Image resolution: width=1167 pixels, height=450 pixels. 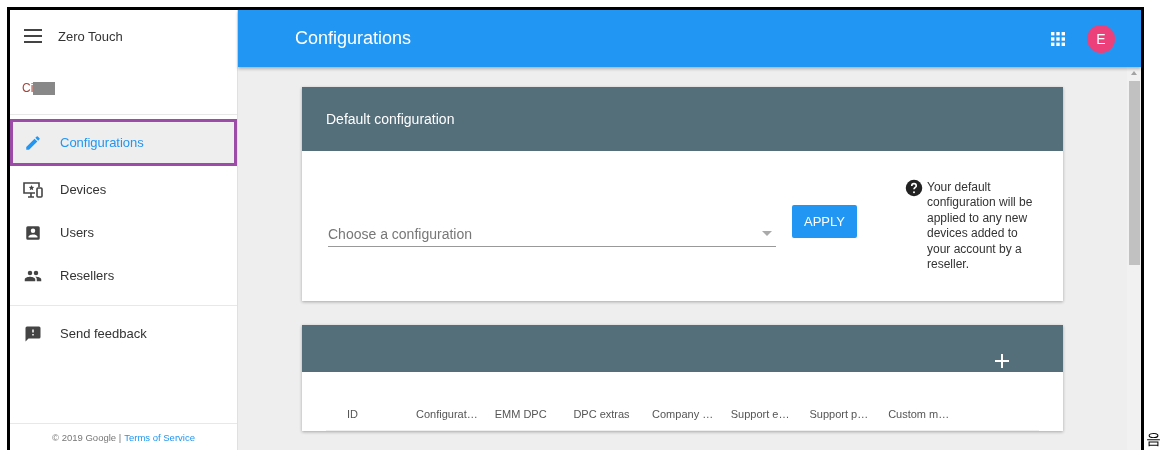 What do you see at coordinates (33, 142) in the screenshot?
I see `pencil-icon` at bounding box center [33, 142].